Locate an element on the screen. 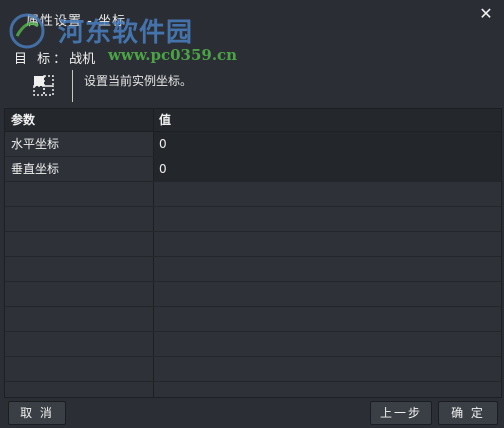 The image size is (504, 428). close-icon: ✕ is located at coordinates (486, 13).